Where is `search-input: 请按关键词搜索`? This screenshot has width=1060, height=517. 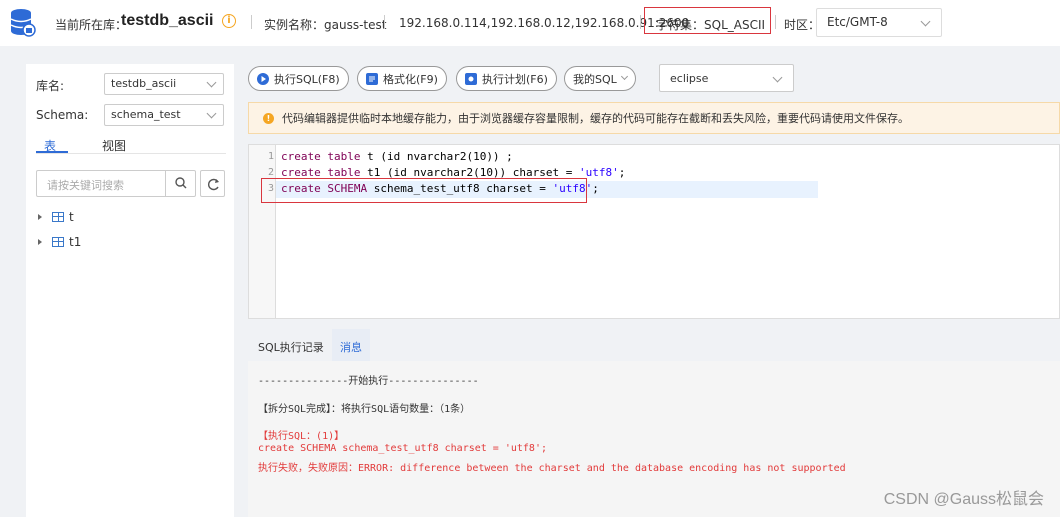 search-input: 请按关键词搜索 is located at coordinates (116, 183).